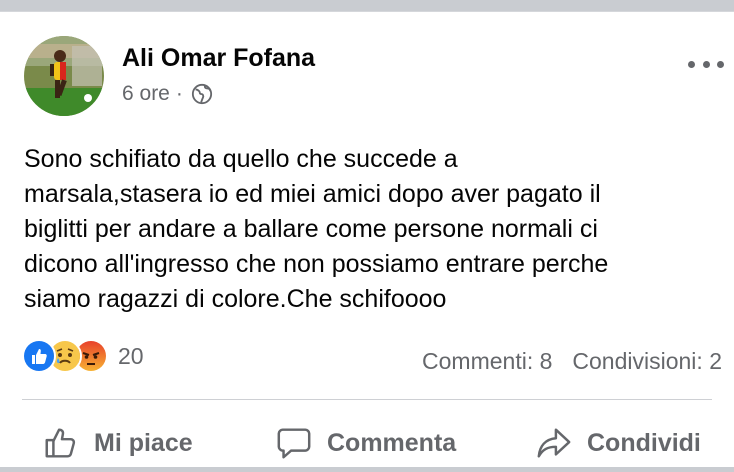  I want to click on author-avatar, so click(64, 76).